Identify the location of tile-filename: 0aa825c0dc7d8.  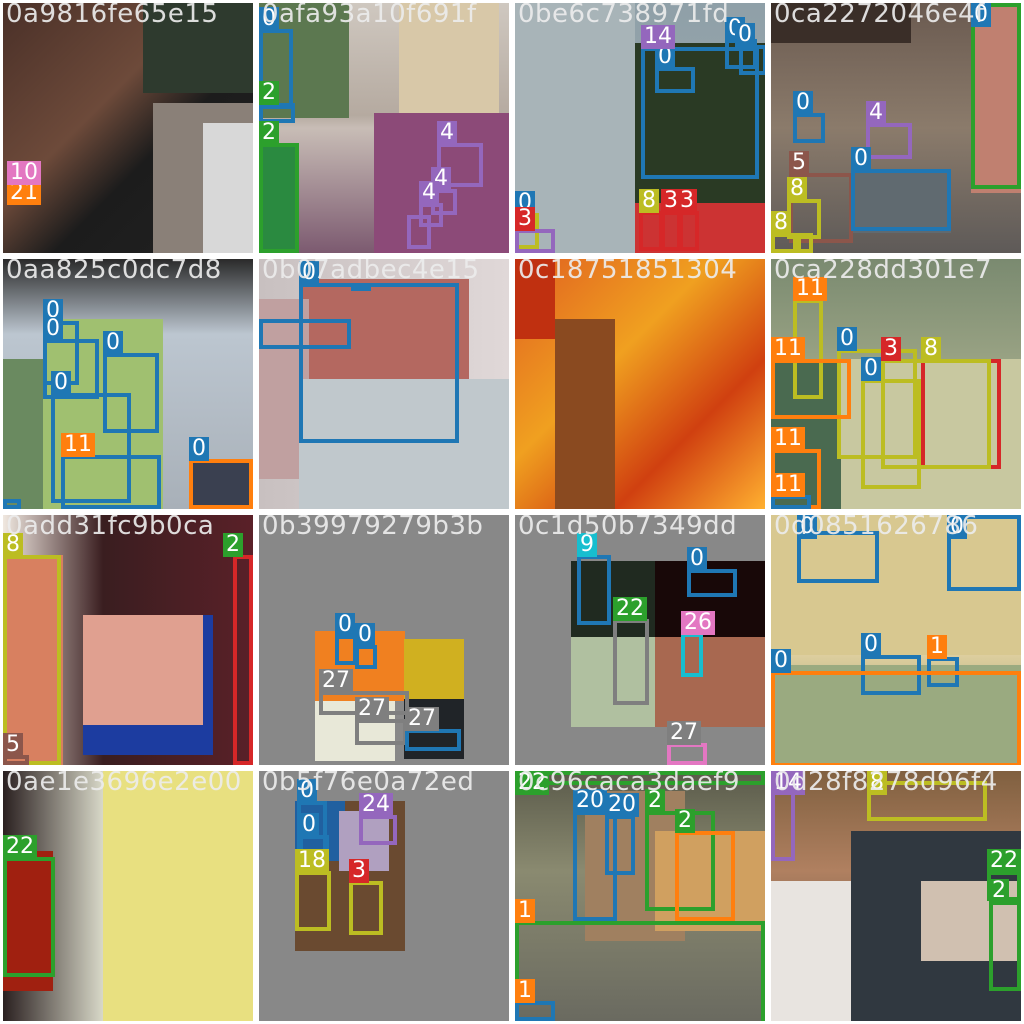
(114, 272).